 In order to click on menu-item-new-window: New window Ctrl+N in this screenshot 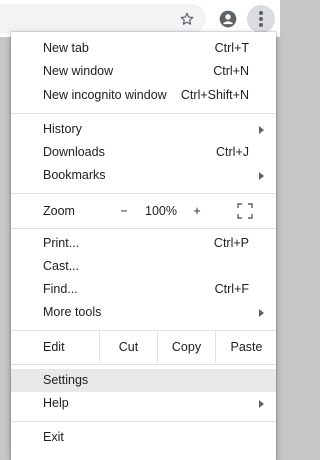, I will do `click(143, 71)`.